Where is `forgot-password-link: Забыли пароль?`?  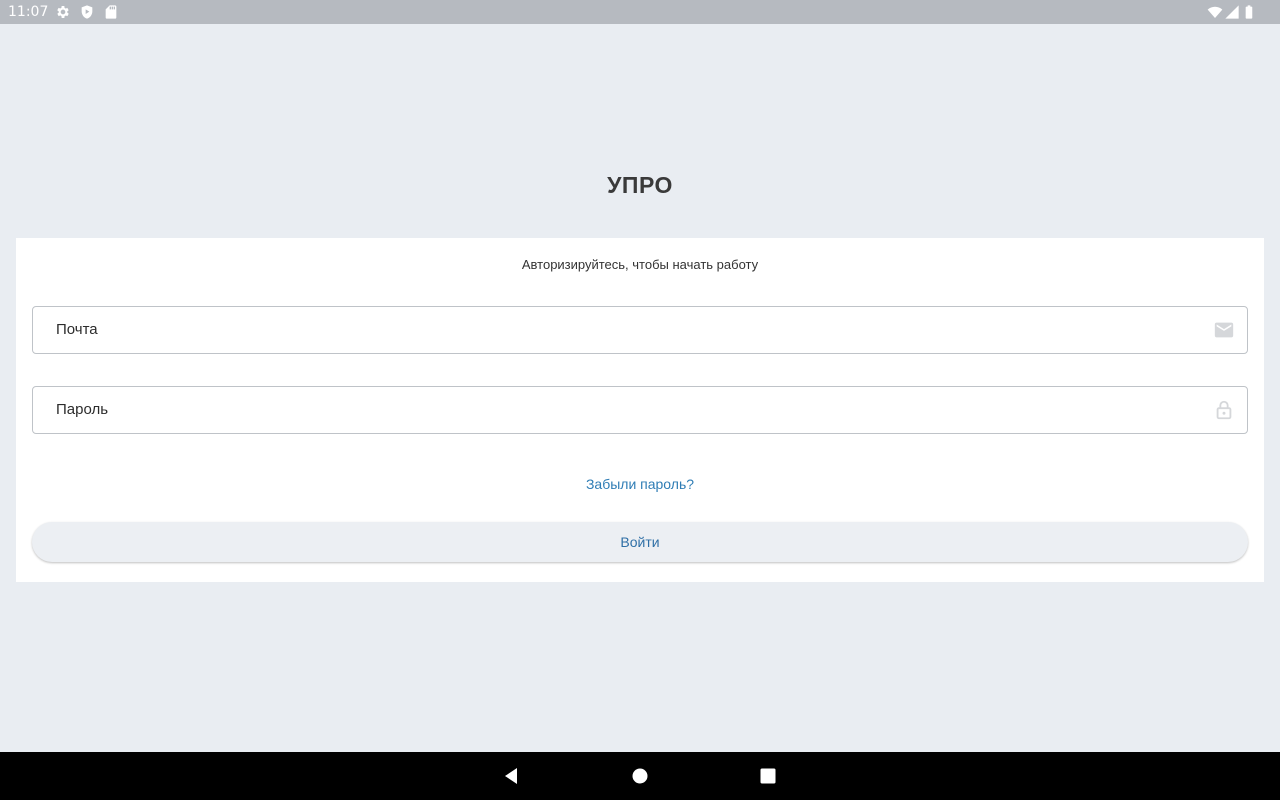 forgot-password-link: Забыли пароль? is located at coordinates (640, 484).